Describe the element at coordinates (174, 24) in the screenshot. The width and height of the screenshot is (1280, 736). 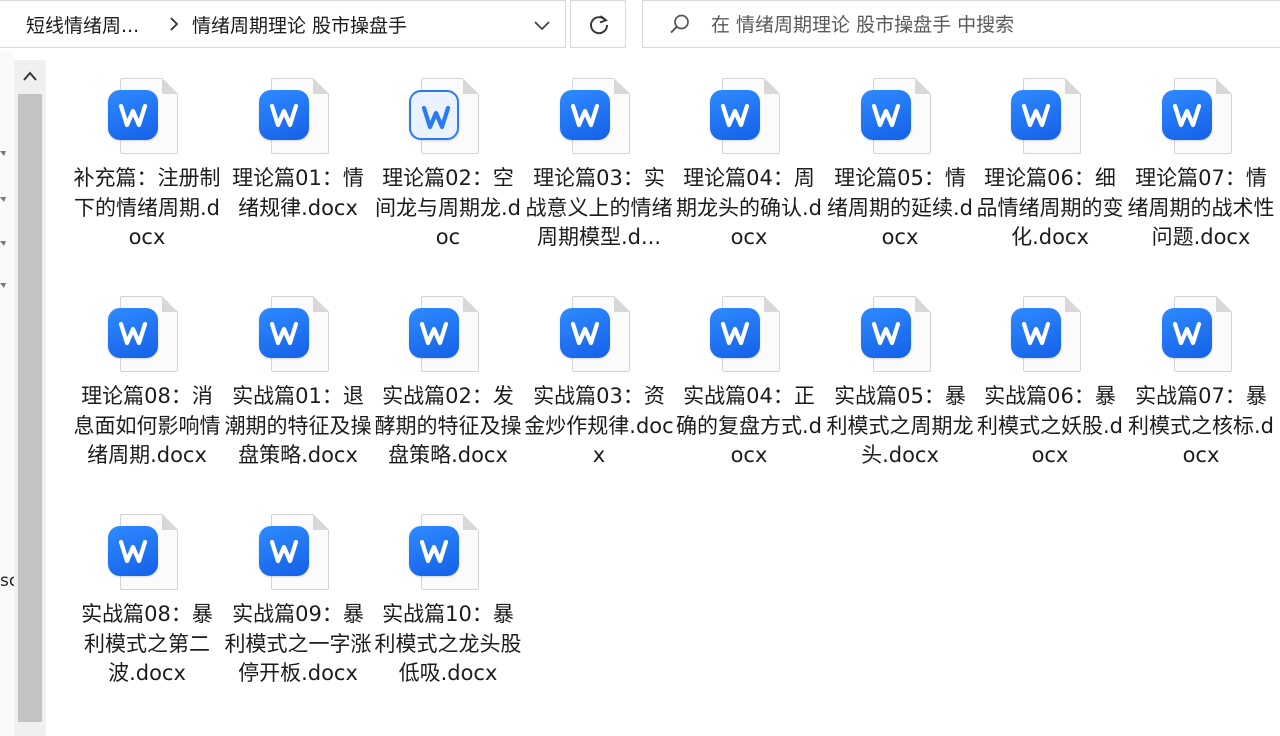
I see `chevron-right-icon` at that location.